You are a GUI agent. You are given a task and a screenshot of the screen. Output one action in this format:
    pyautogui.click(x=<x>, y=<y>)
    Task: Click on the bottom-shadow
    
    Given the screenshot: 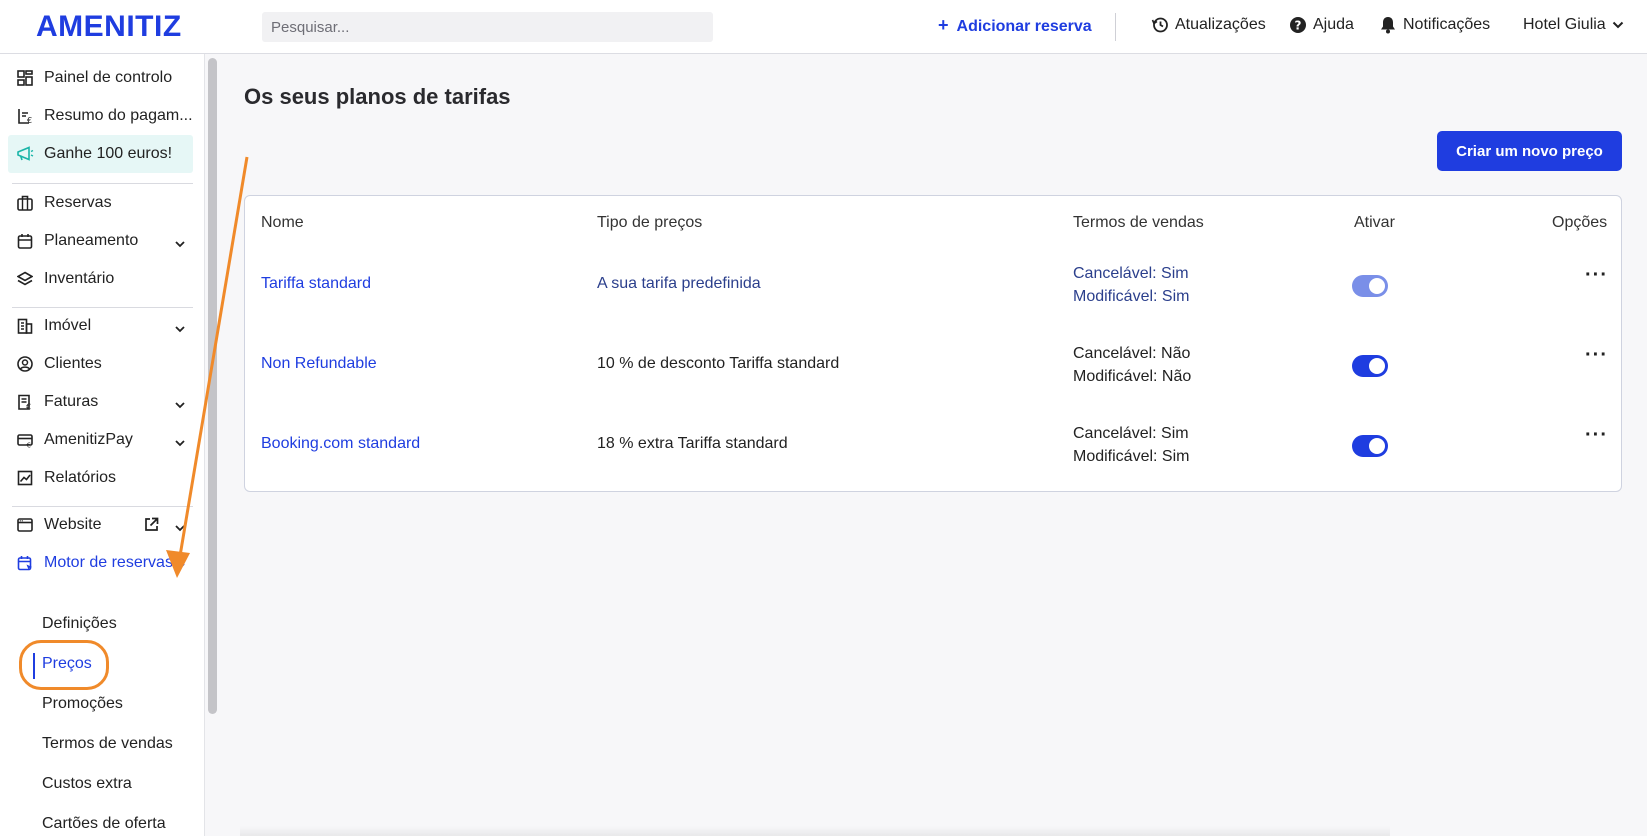 What is the action you would take?
    pyautogui.click(x=815, y=831)
    